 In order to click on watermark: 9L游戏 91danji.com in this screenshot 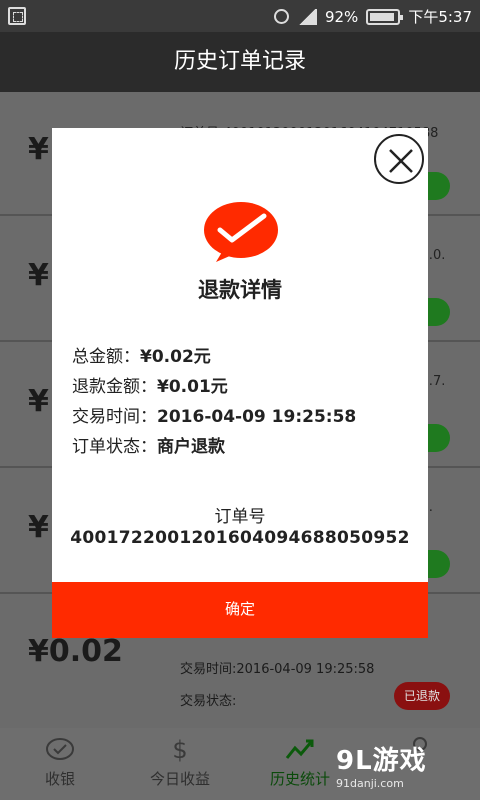, I will do `click(406, 768)`.